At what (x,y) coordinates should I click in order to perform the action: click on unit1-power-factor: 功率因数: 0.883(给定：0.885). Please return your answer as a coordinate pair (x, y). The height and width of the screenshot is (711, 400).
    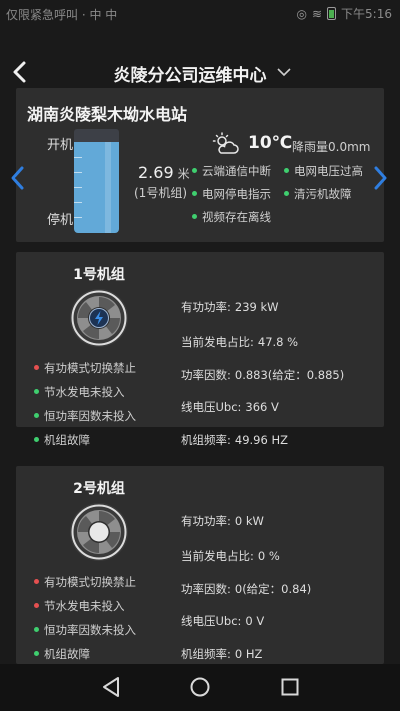
    Looking at the image, I should click on (263, 375).